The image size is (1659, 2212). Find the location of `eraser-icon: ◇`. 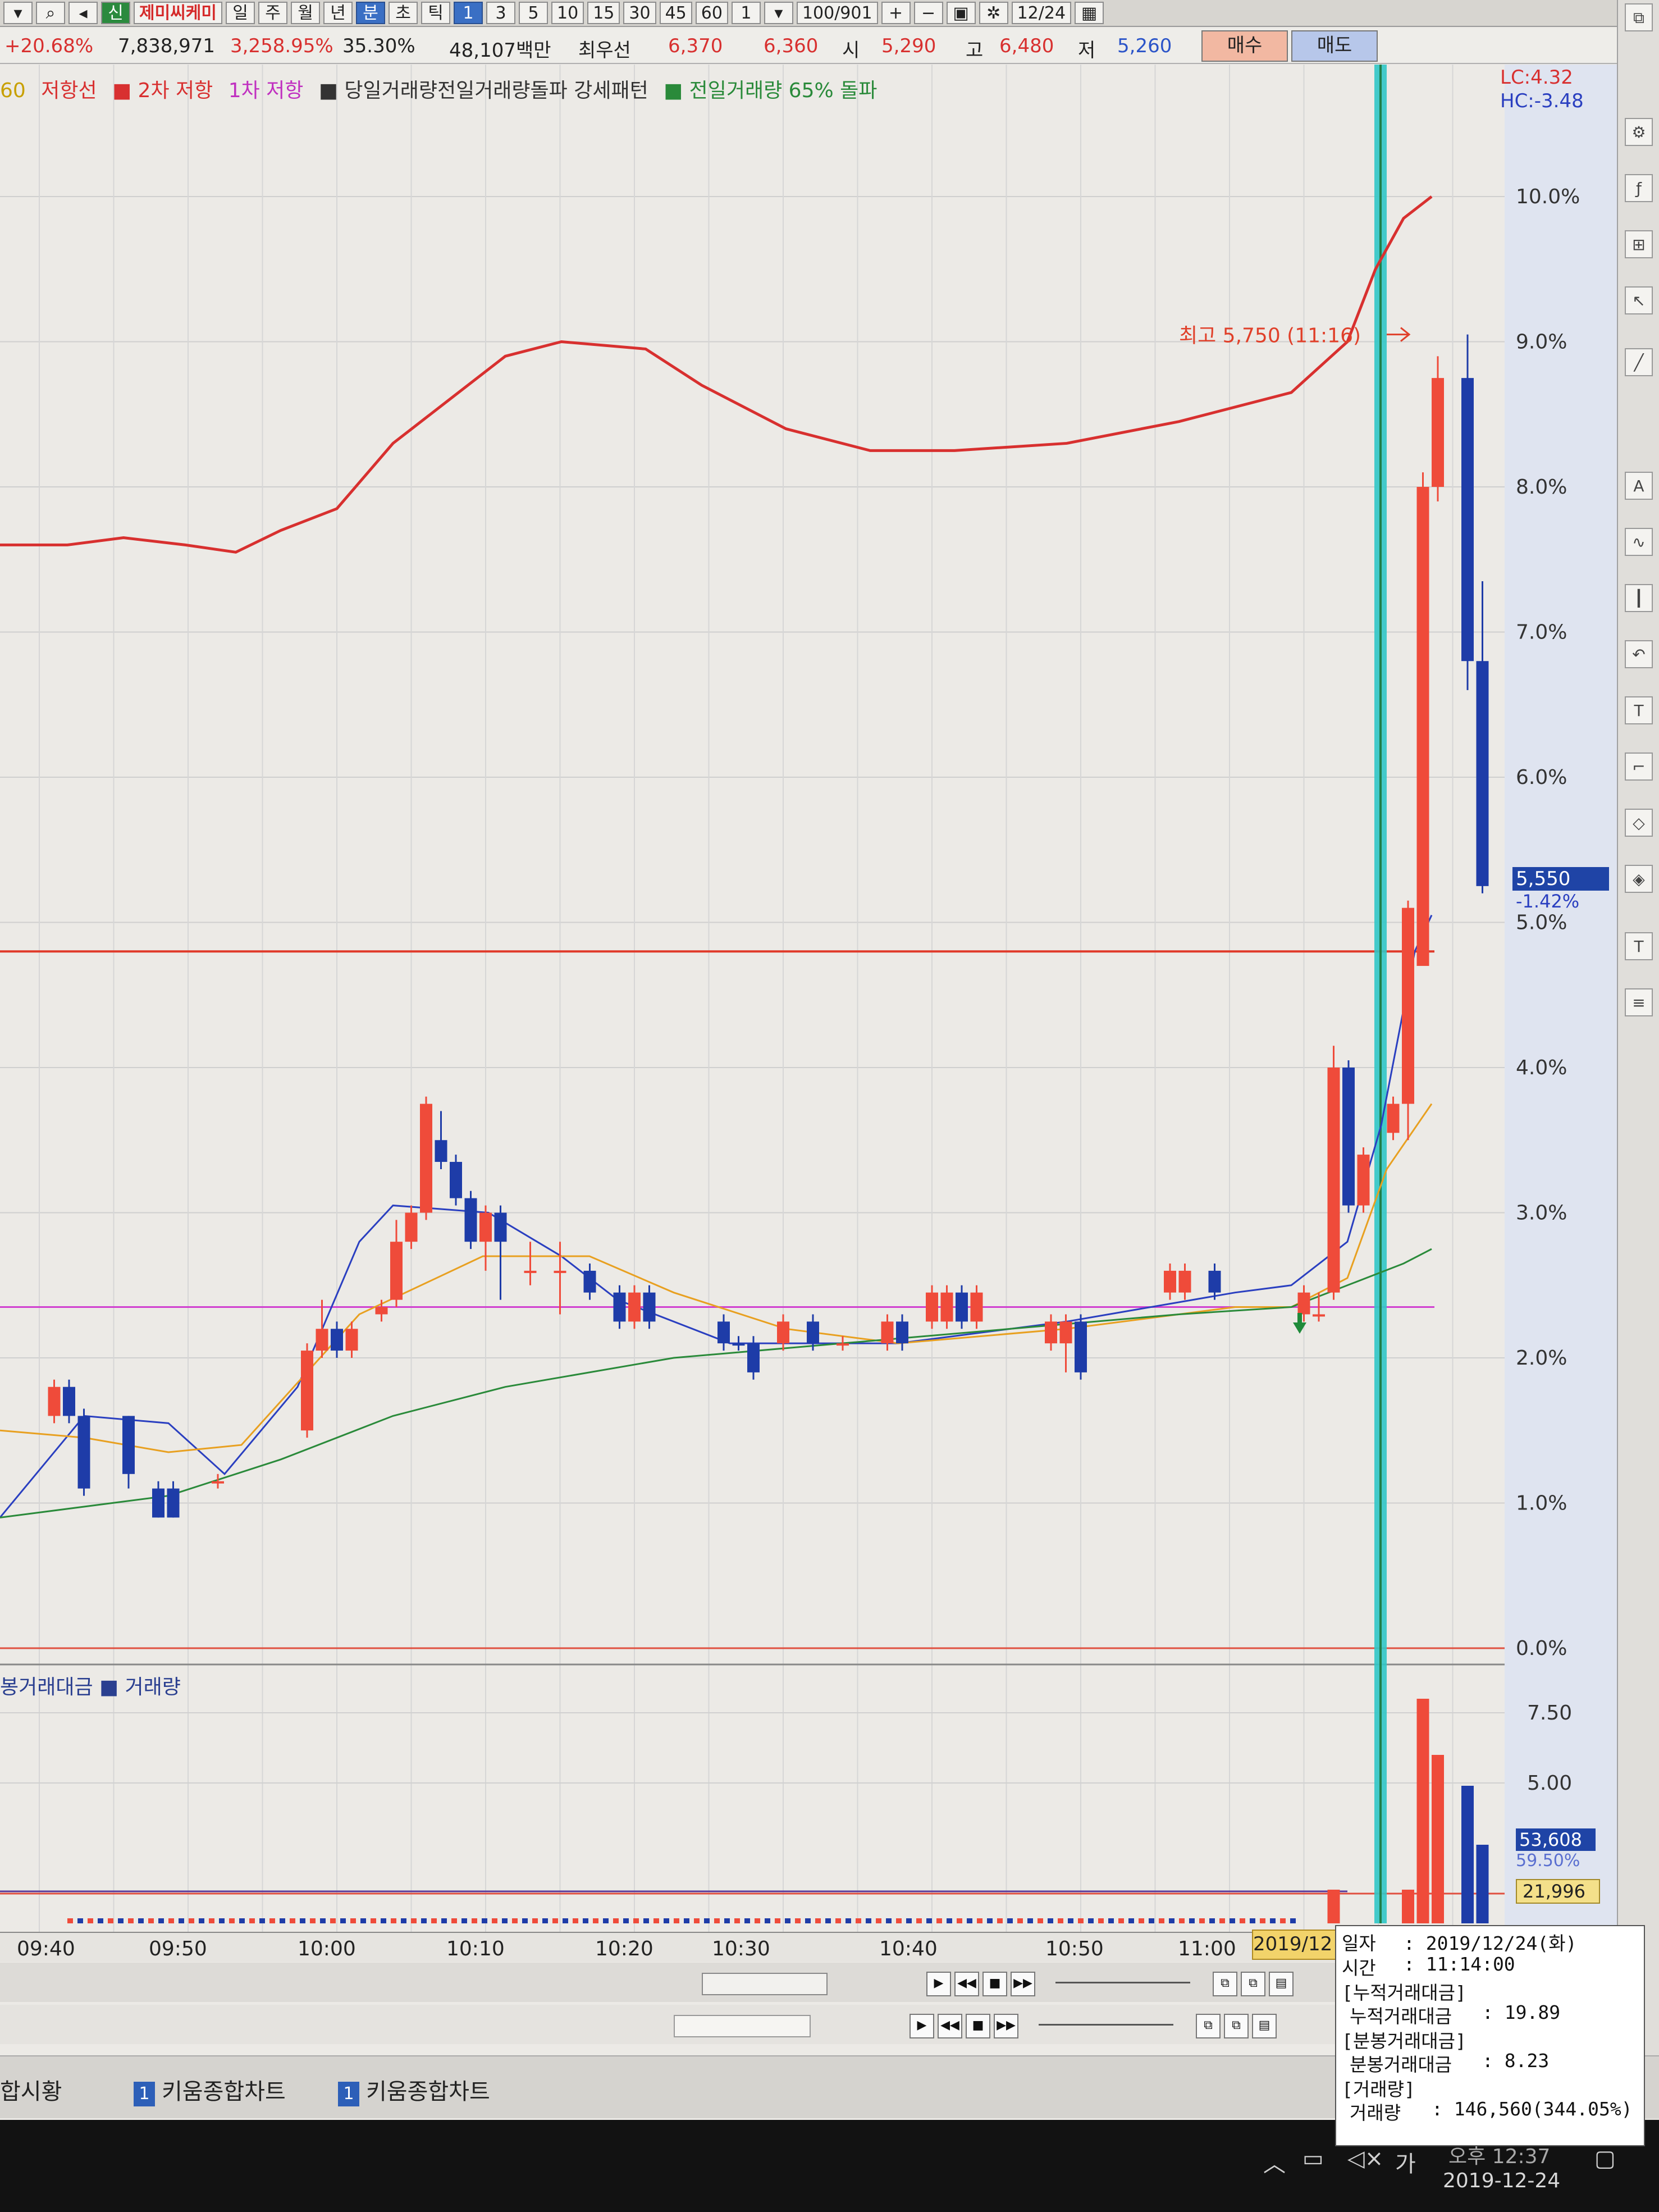

eraser-icon: ◇ is located at coordinates (1639, 823).